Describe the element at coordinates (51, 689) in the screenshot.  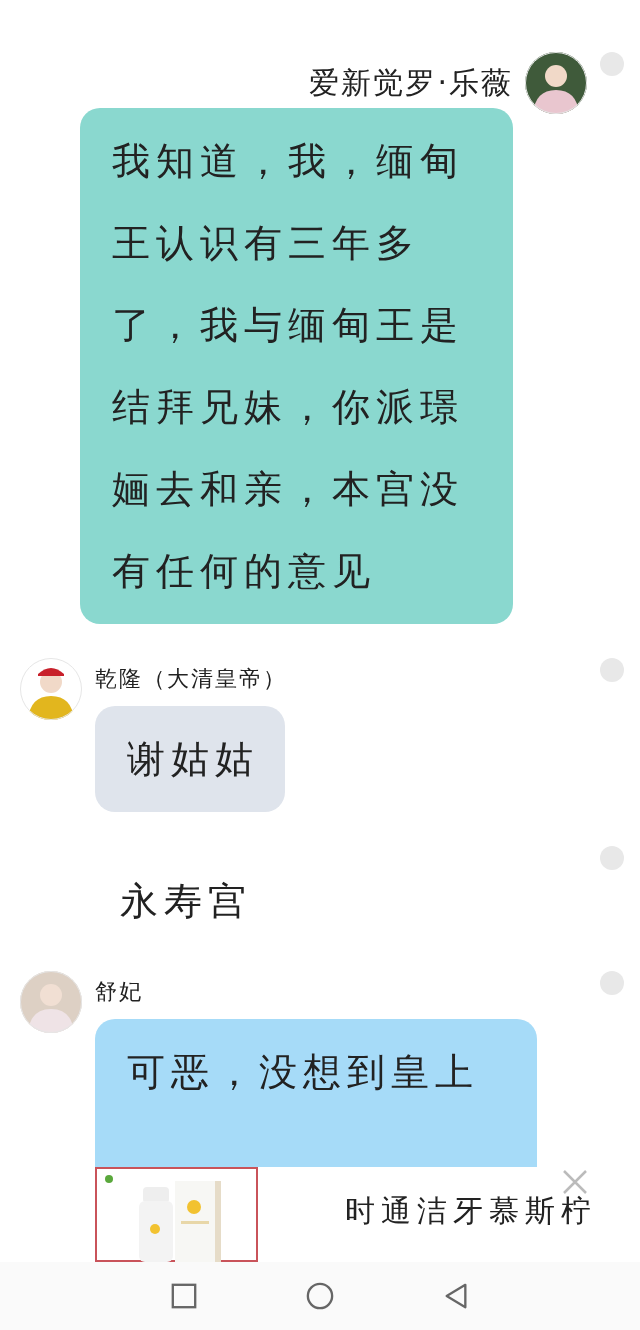
I see `avatar` at that location.